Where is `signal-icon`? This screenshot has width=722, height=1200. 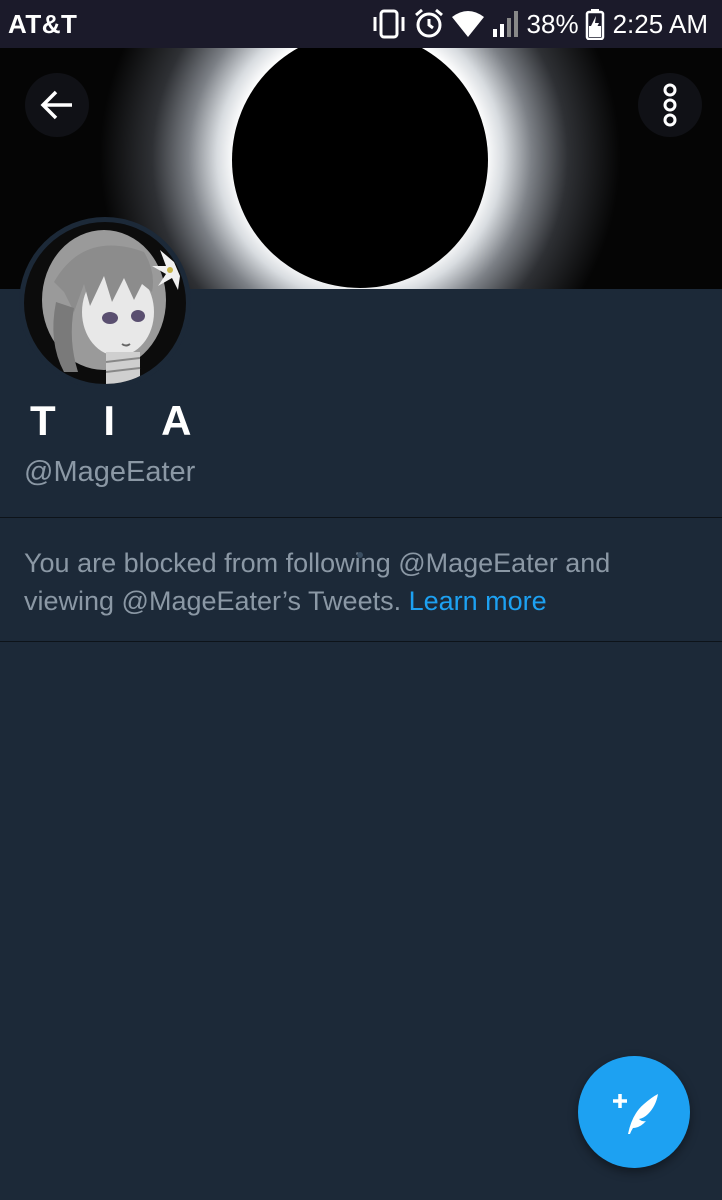
signal-icon is located at coordinates (506, 24).